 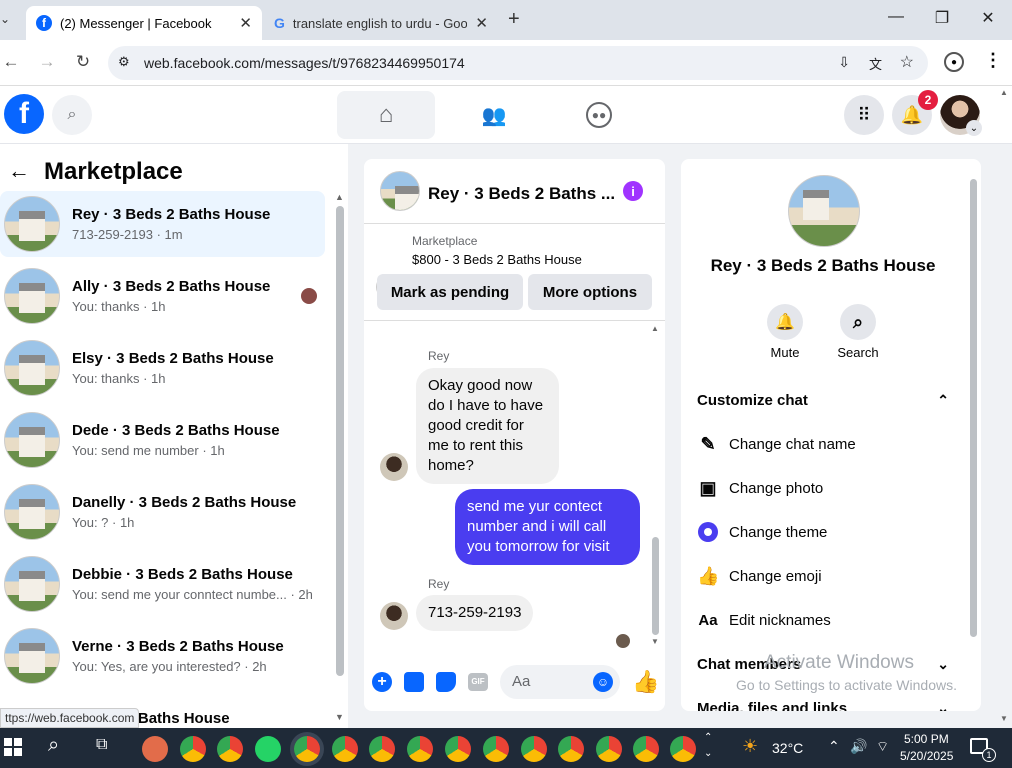 I want to click on weather-temp: 32°C, so click(x=787, y=748).